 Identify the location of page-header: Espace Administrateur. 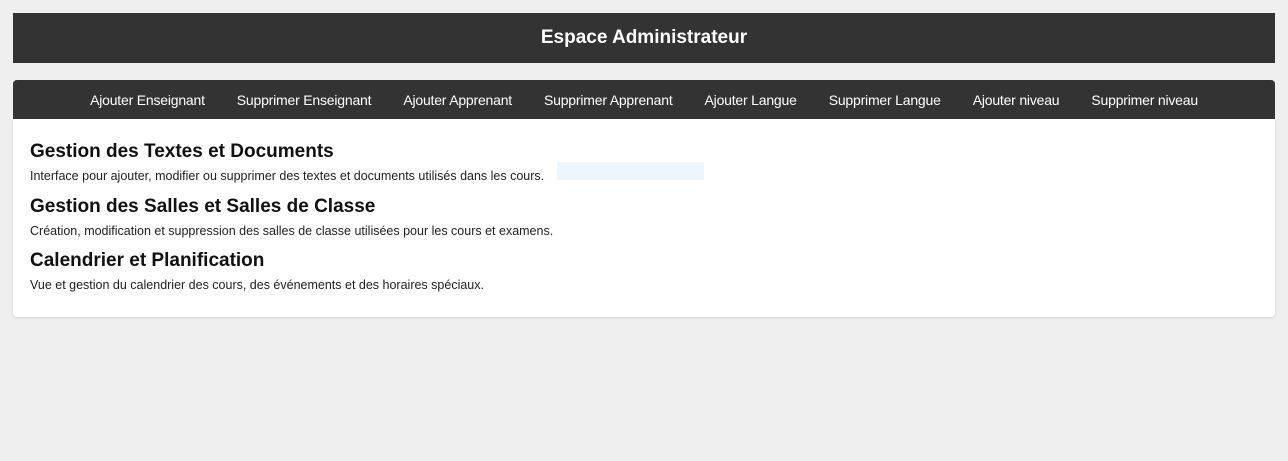
(644, 38).